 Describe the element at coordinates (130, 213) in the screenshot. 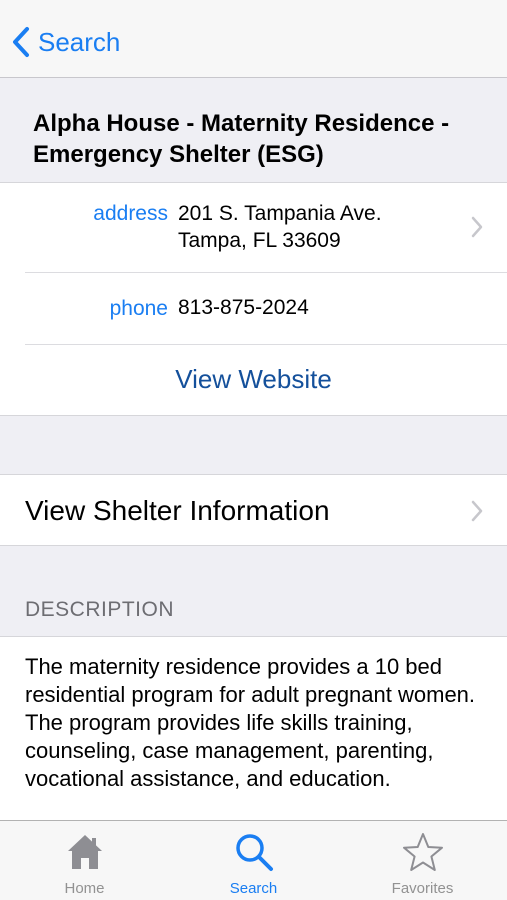

I see `address-label: address` at that location.